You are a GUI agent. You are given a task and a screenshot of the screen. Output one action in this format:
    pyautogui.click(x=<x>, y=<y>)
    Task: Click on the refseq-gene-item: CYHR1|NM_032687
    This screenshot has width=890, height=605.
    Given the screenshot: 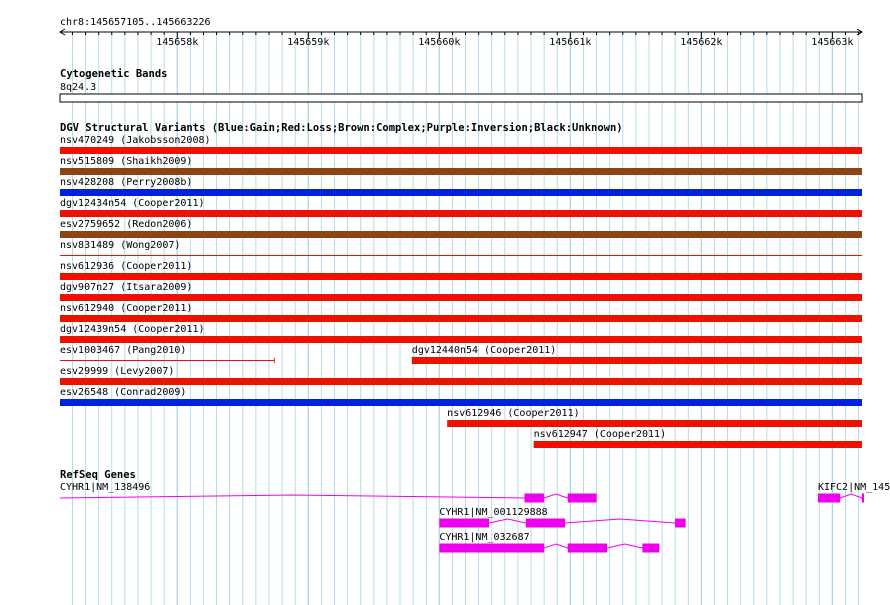 What is the action you would take?
    pyautogui.click(x=549, y=542)
    